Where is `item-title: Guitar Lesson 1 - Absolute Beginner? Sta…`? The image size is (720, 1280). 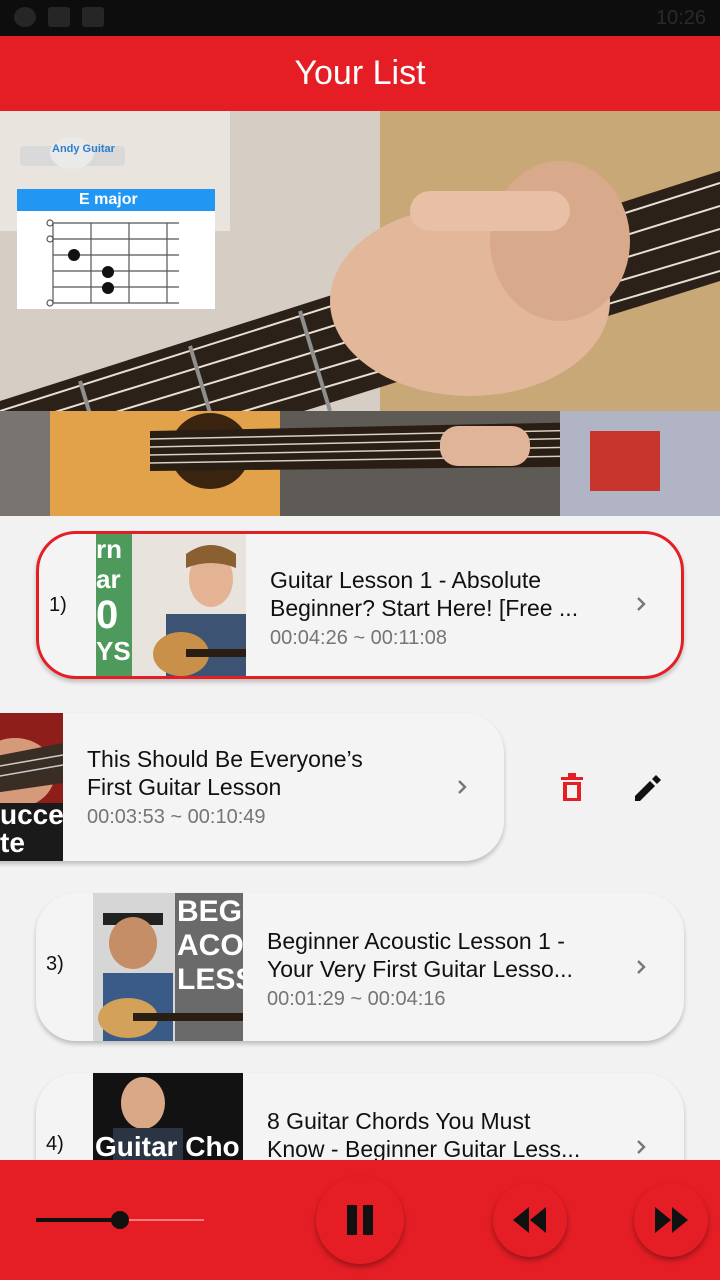
item-title: Guitar Lesson 1 - Absolute Beginner? Sta… is located at coordinates (440, 594).